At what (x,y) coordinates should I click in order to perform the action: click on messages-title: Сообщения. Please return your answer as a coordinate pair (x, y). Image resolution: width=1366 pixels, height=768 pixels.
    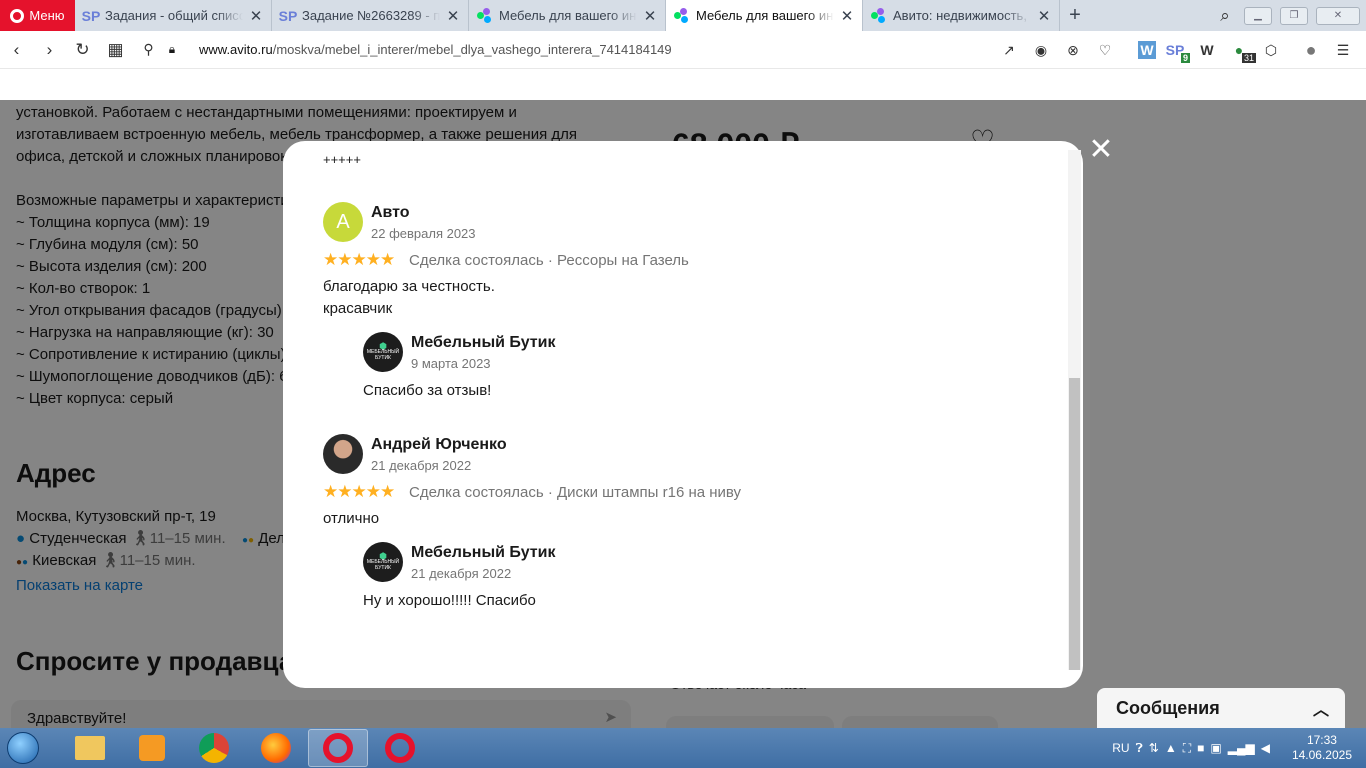
    Looking at the image, I should click on (1168, 707).